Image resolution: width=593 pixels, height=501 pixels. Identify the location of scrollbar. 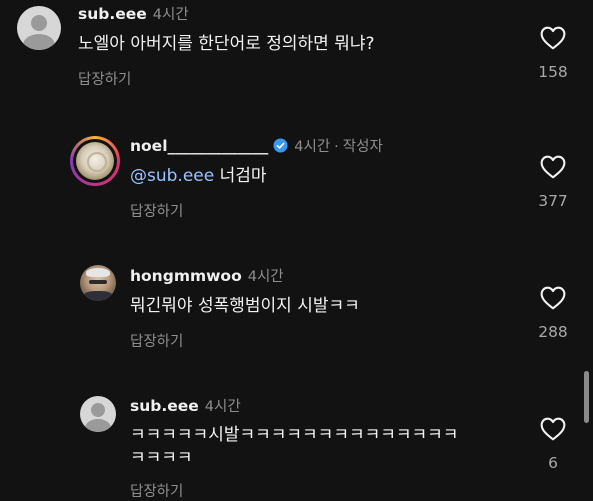
(586, 397).